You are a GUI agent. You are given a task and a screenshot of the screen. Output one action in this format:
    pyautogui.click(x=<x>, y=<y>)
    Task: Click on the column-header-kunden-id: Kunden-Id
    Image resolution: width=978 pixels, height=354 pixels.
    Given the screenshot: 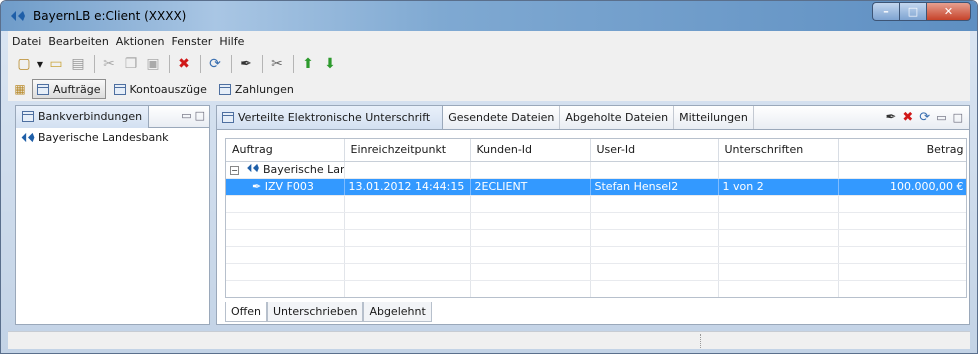 What is the action you would take?
    pyautogui.click(x=530, y=150)
    